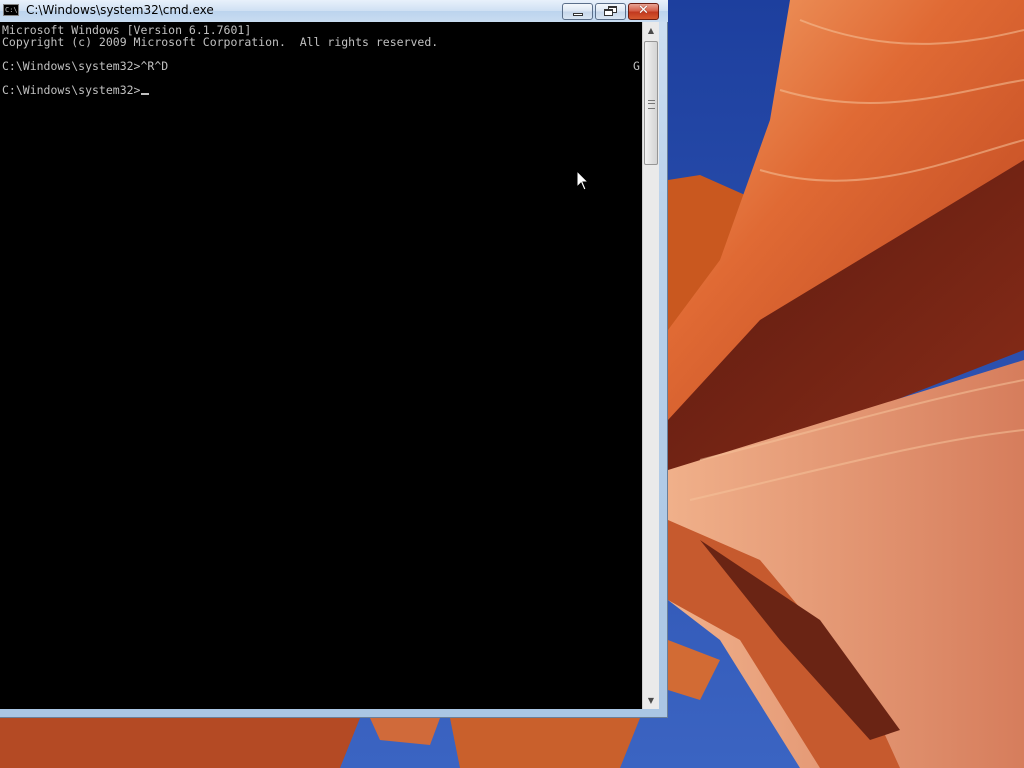 The image size is (1024, 768). Describe the element at coordinates (85, 66) in the screenshot. I see `console-line: C:\Windows\system32>^R^D` at that location.